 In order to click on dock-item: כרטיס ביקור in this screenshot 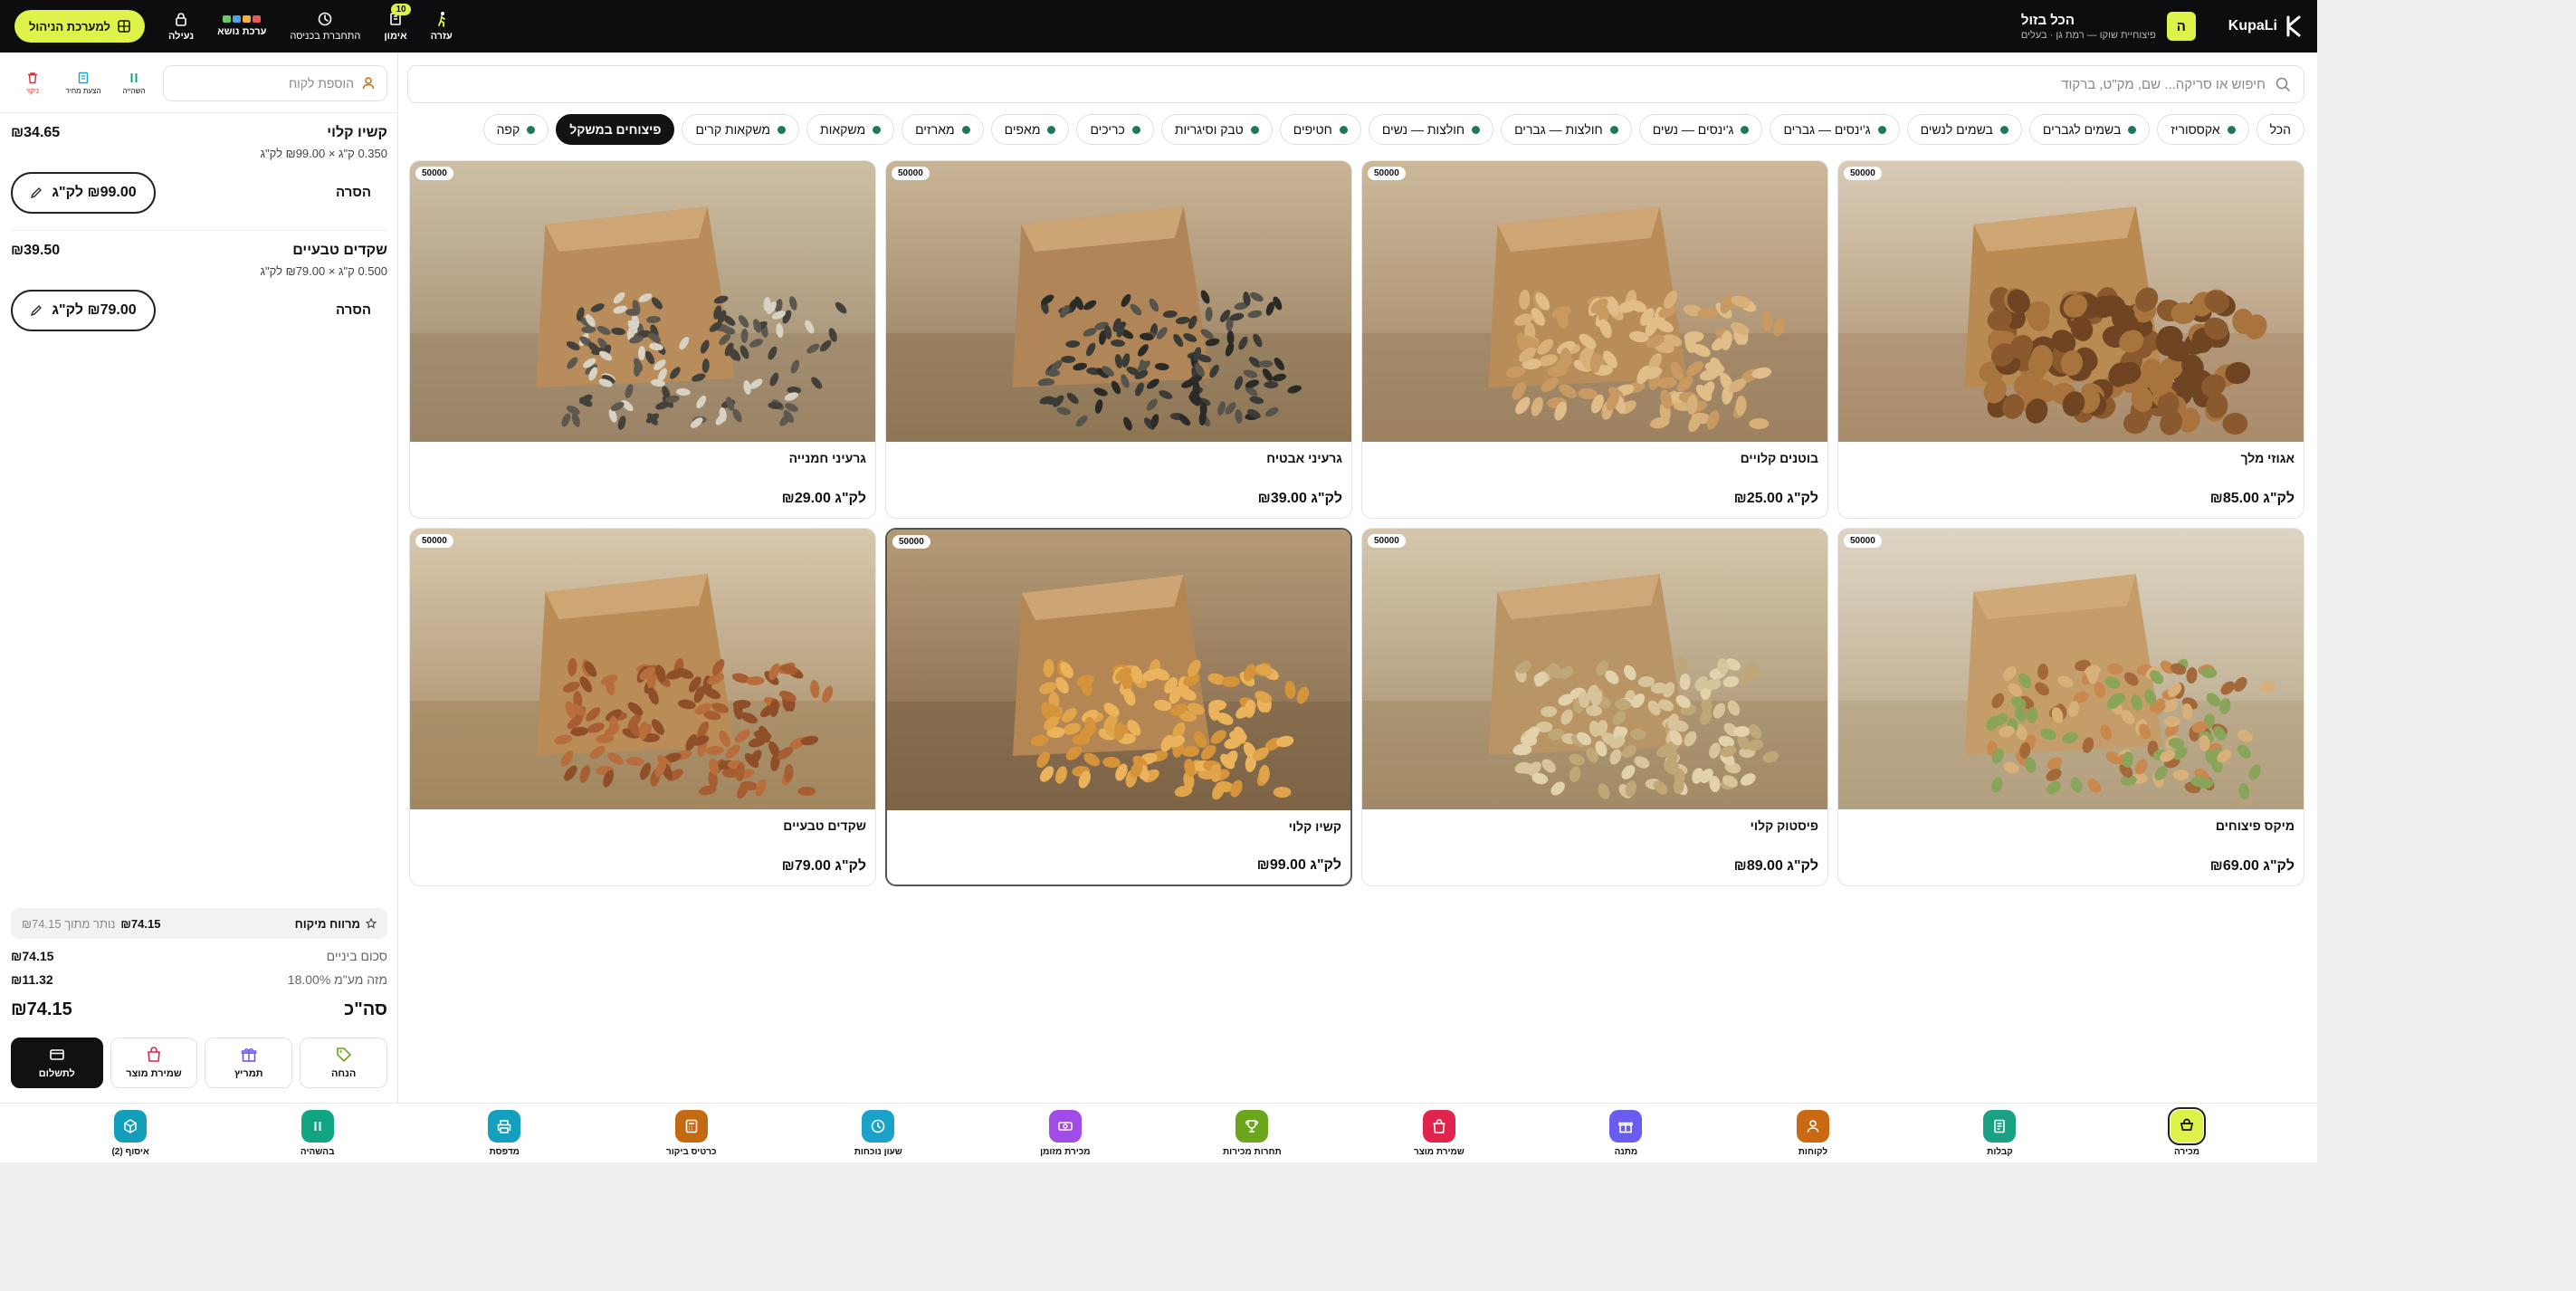, I will do `click(692, 1133)`.